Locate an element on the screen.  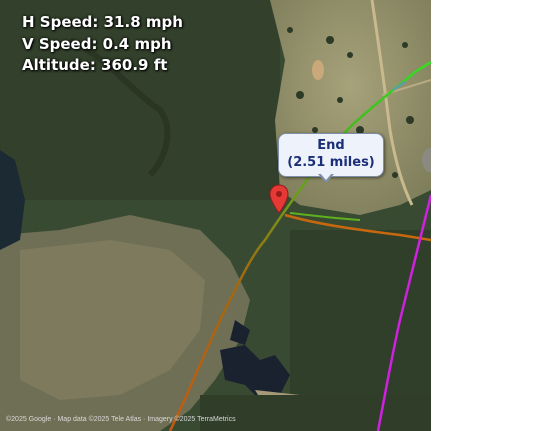
field-clearing is located at coordinates (350, 107).